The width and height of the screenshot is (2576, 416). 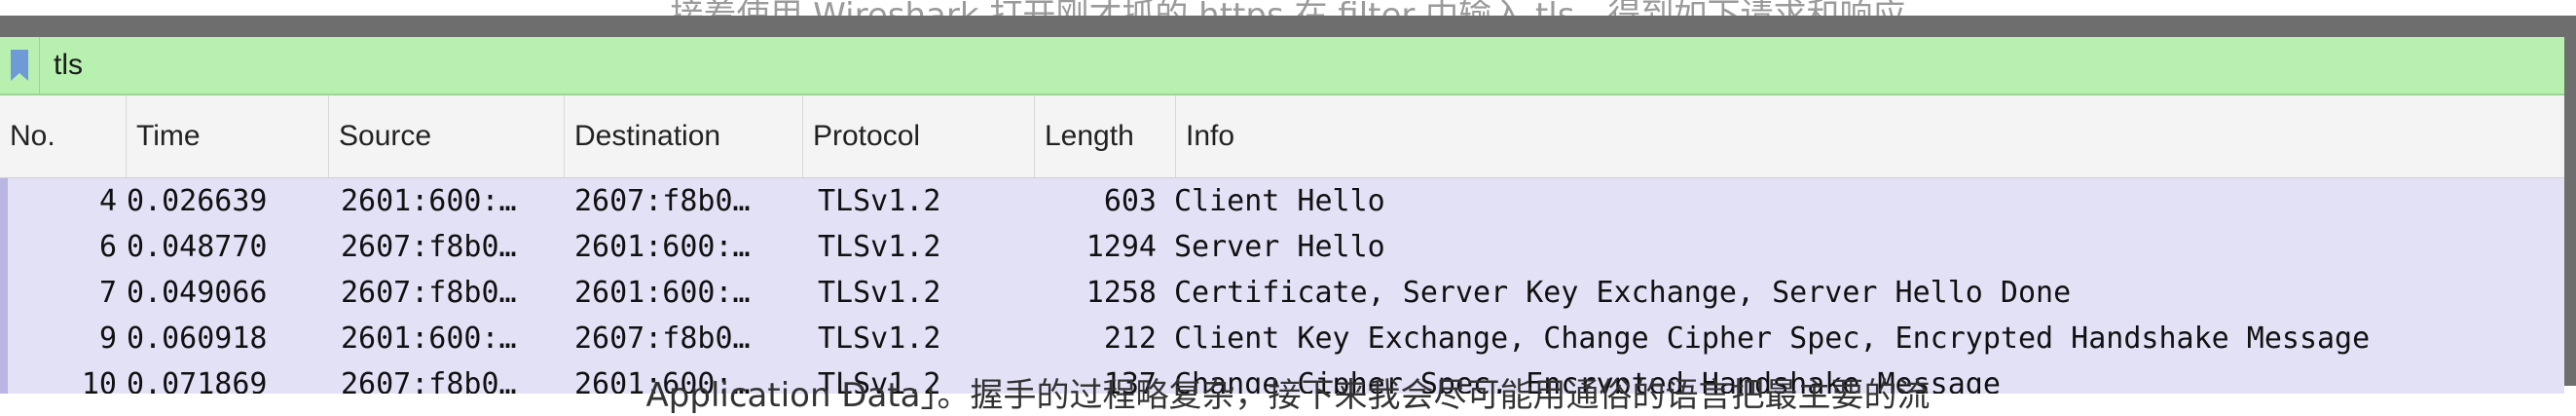 I want to click on packet-length: 603, so click(x=1130, y=201).